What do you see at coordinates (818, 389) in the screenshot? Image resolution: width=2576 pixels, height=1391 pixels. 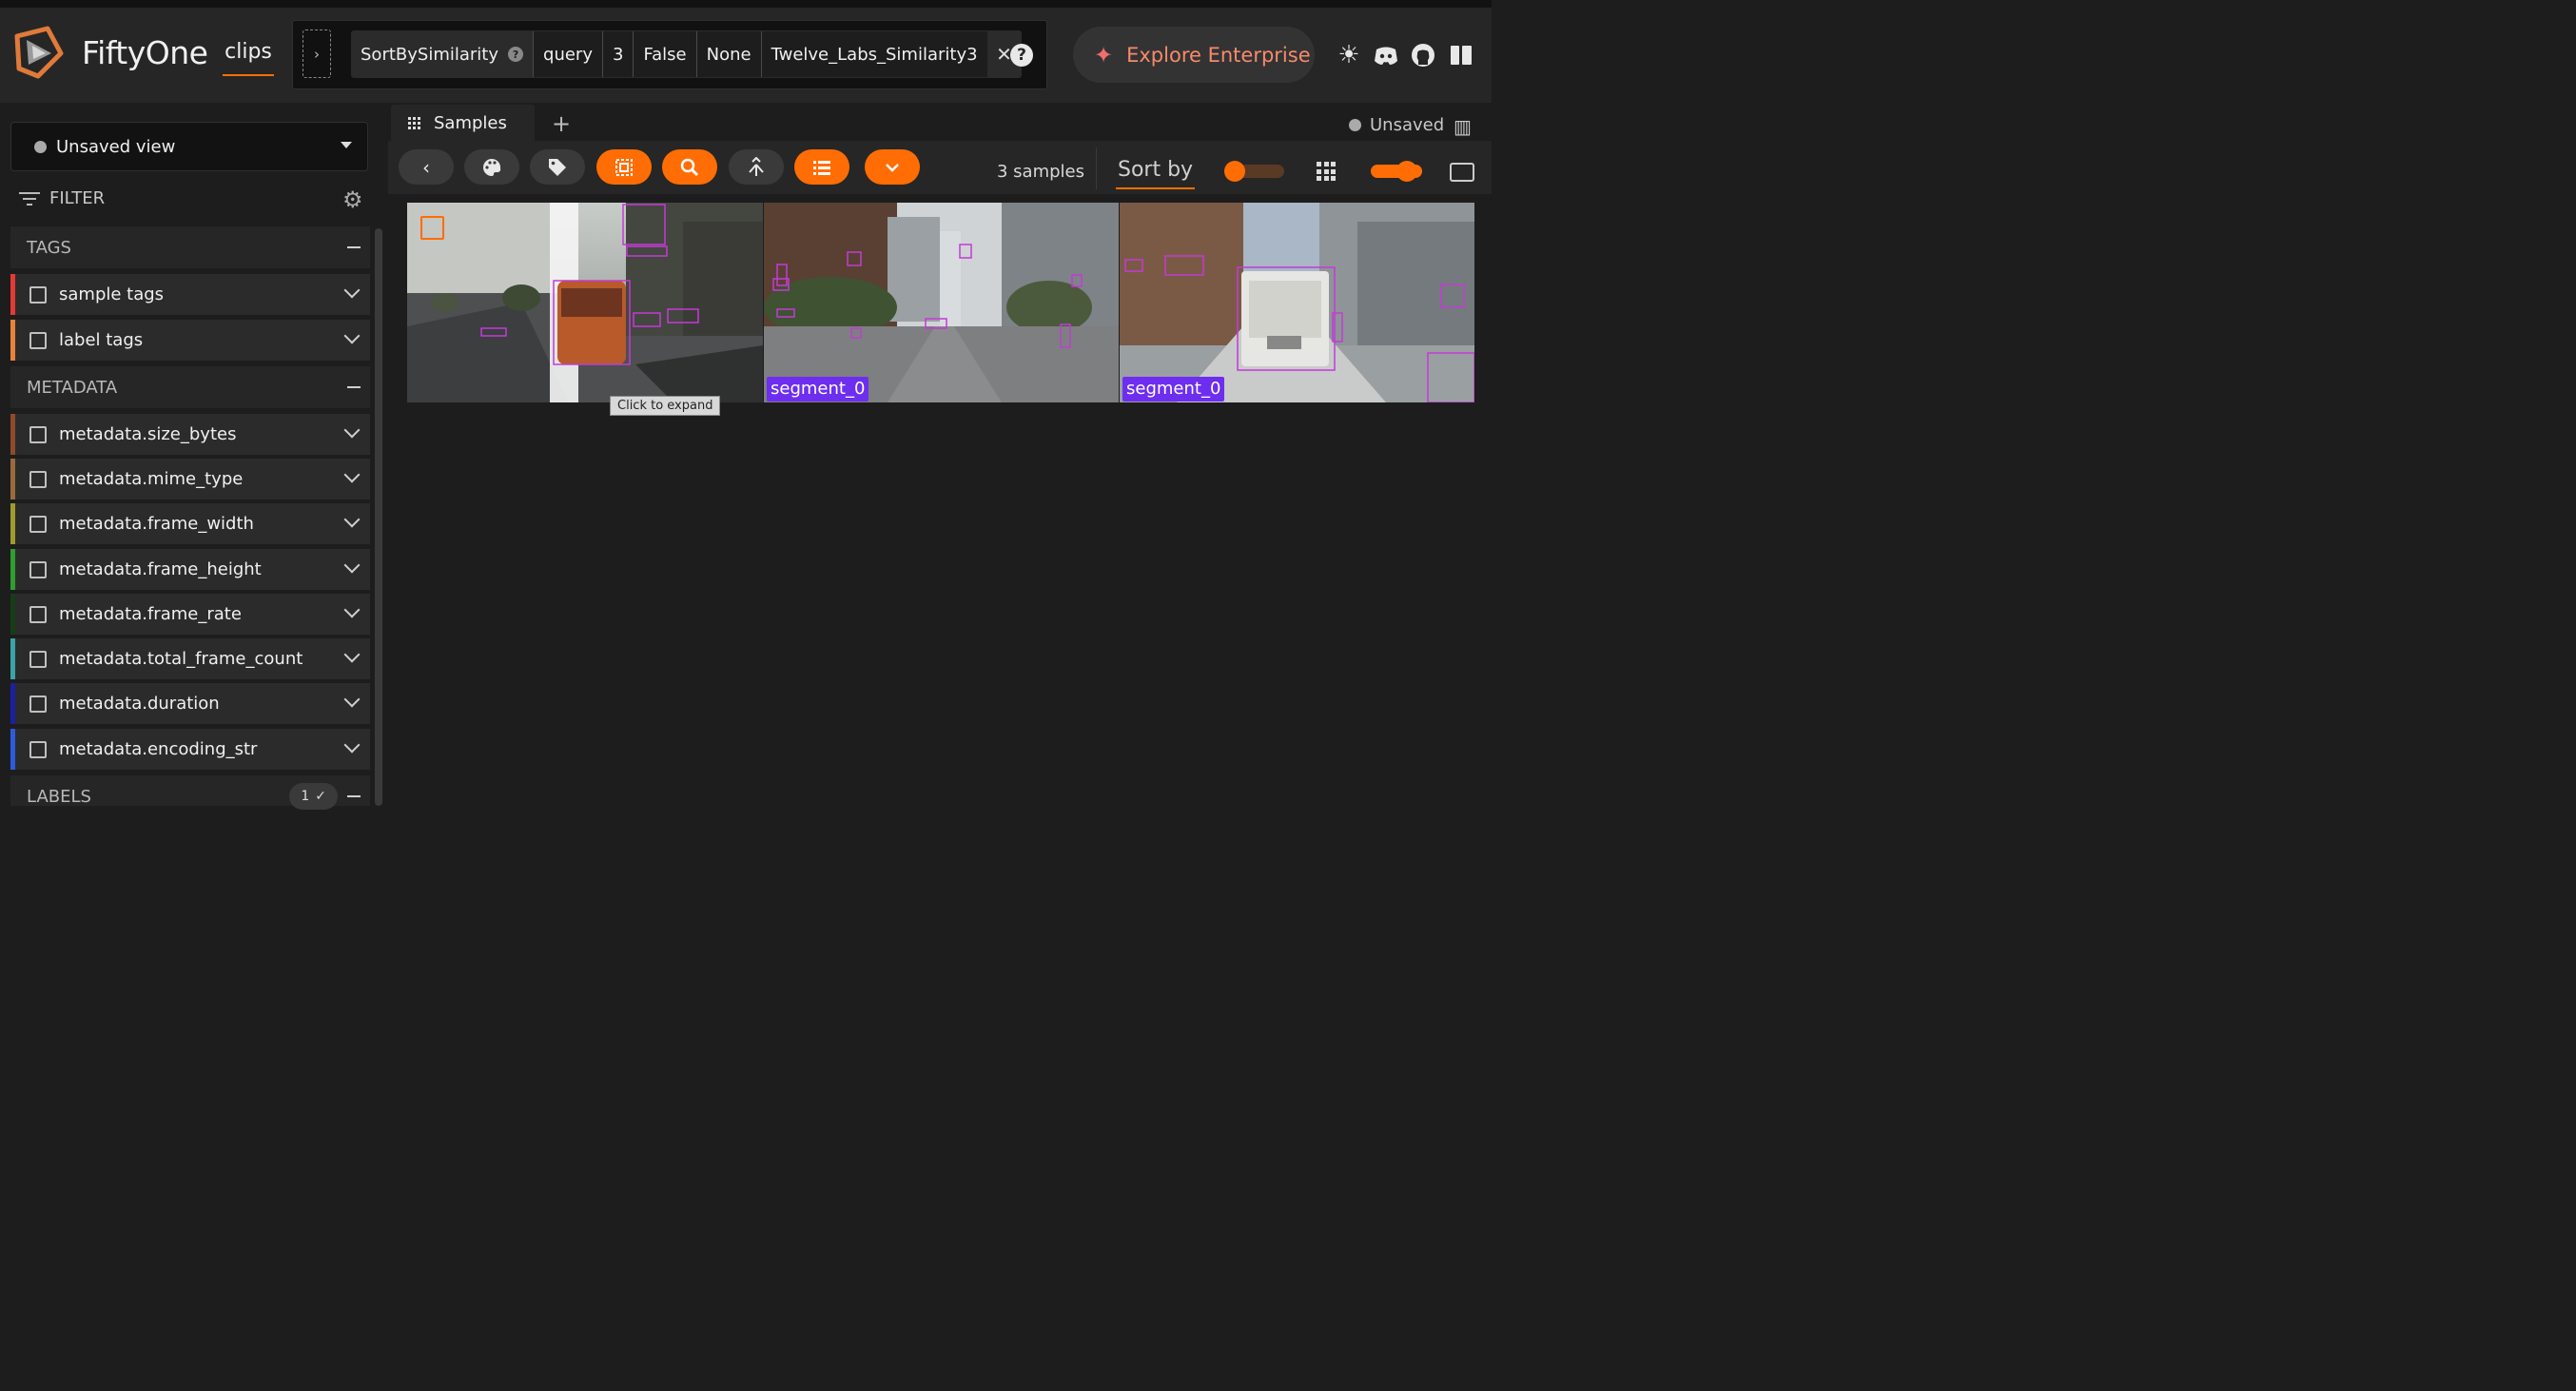 I see `segment-label: segment_0` at bounding box center [818, 389].